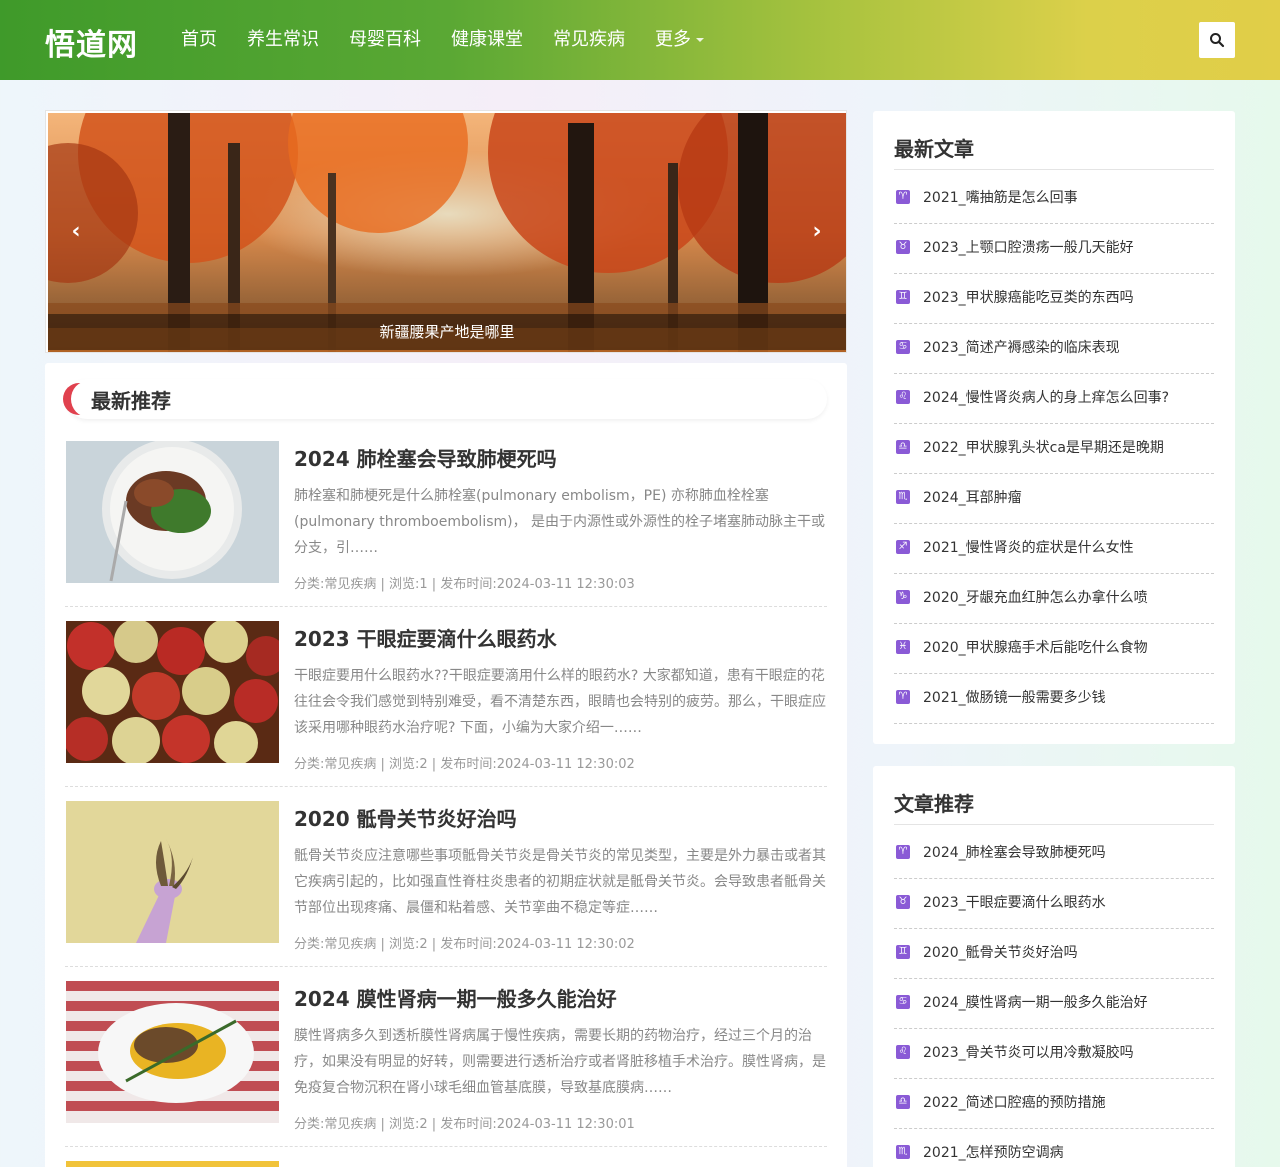 This screenshot has width=1280, height=1167. I want to click on site-header: 悟道网 首页 养生常识 母婴百科 健康课堂 常见疾病 更多, so click(640, 40).